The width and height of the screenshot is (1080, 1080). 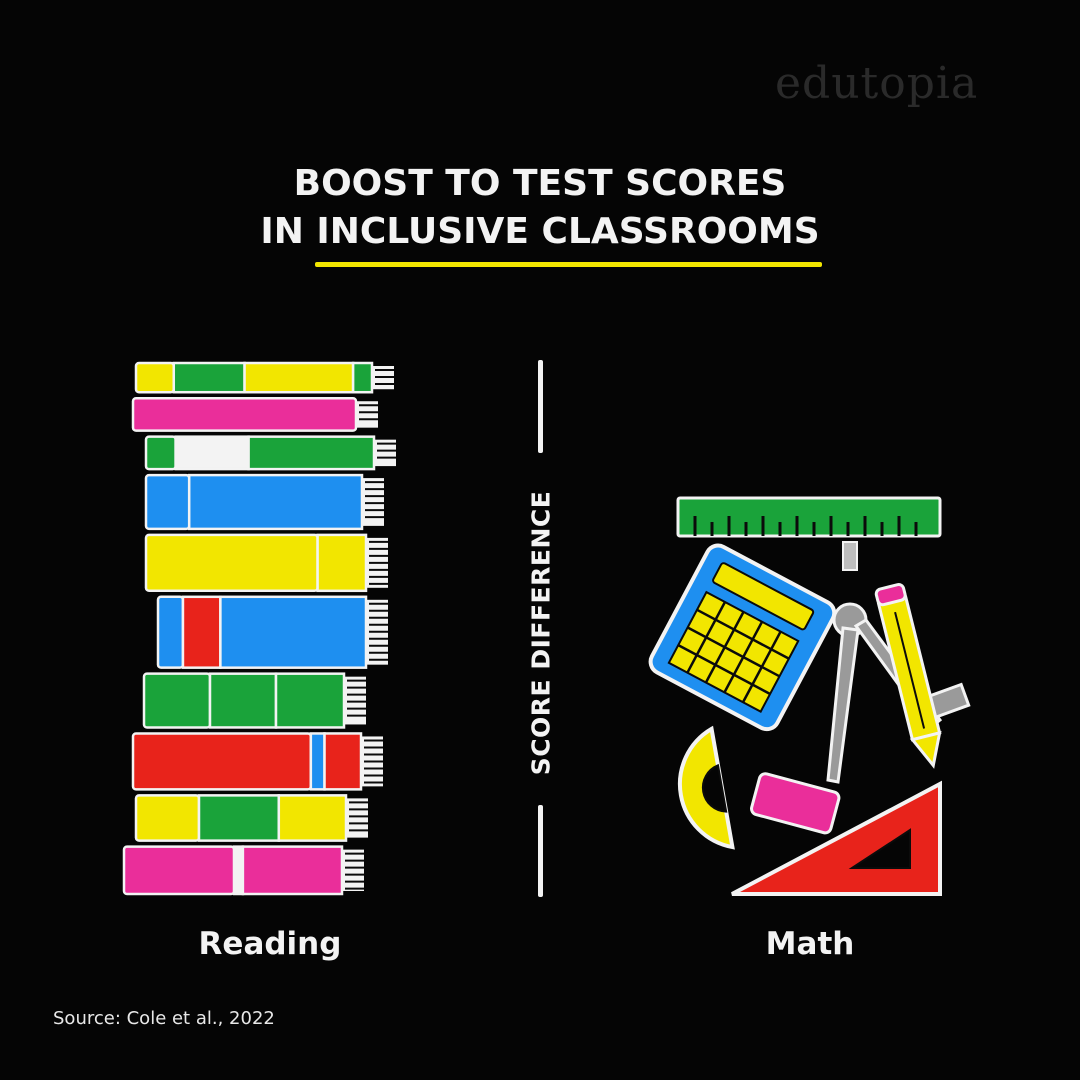 I want to click on y-axis-label-text: SCORE DIFFERENCE, so click(x=541, y=633).